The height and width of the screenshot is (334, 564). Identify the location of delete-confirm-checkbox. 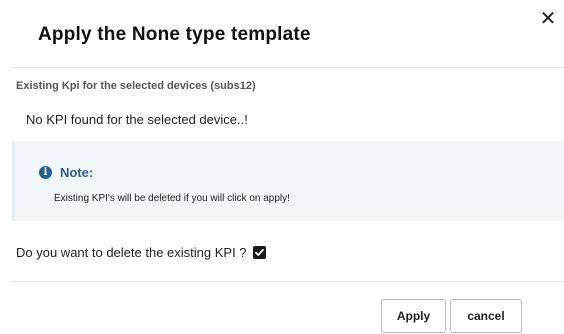
(259, 252).